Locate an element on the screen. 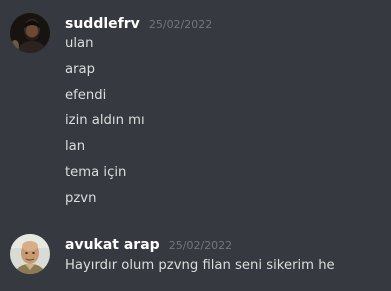 The image size is (391, 291). message-header: avukat arap 25/02/2022 is located at coordinates (148, 244).